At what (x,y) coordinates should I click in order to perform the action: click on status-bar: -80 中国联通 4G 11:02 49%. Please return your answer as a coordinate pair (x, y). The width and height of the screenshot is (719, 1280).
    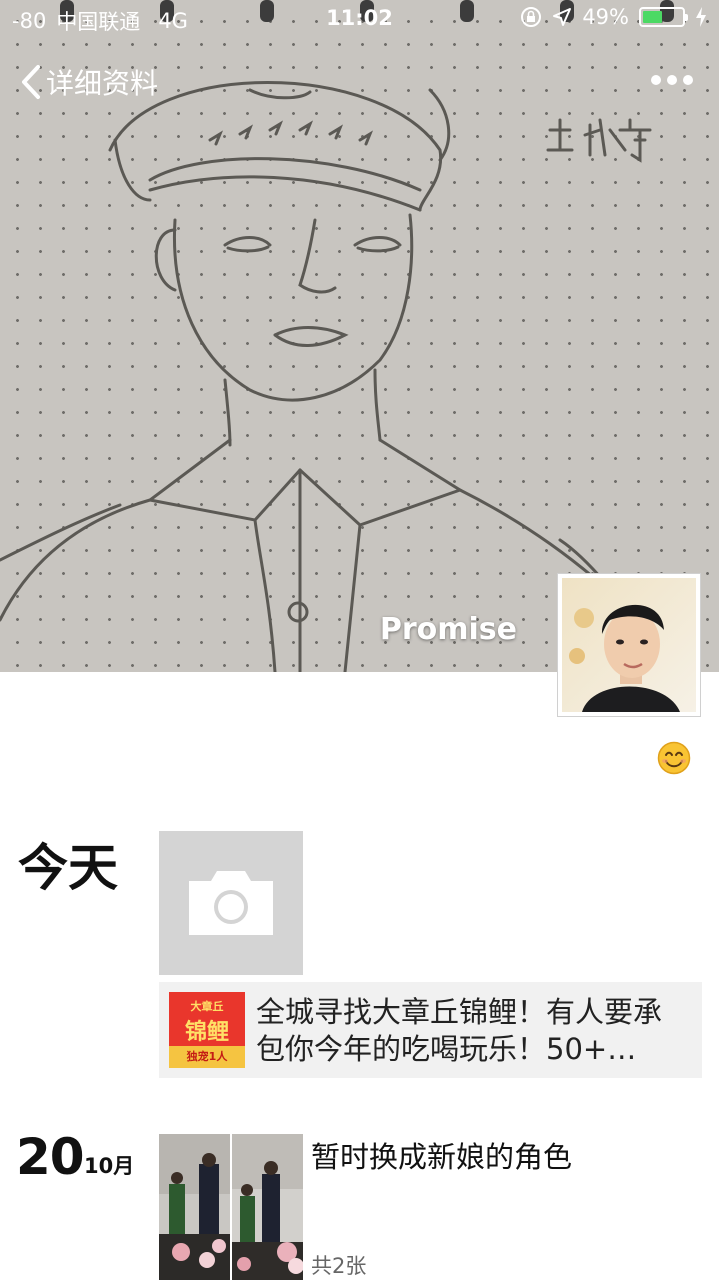
    Looking at the image, I should click on (359, 20).